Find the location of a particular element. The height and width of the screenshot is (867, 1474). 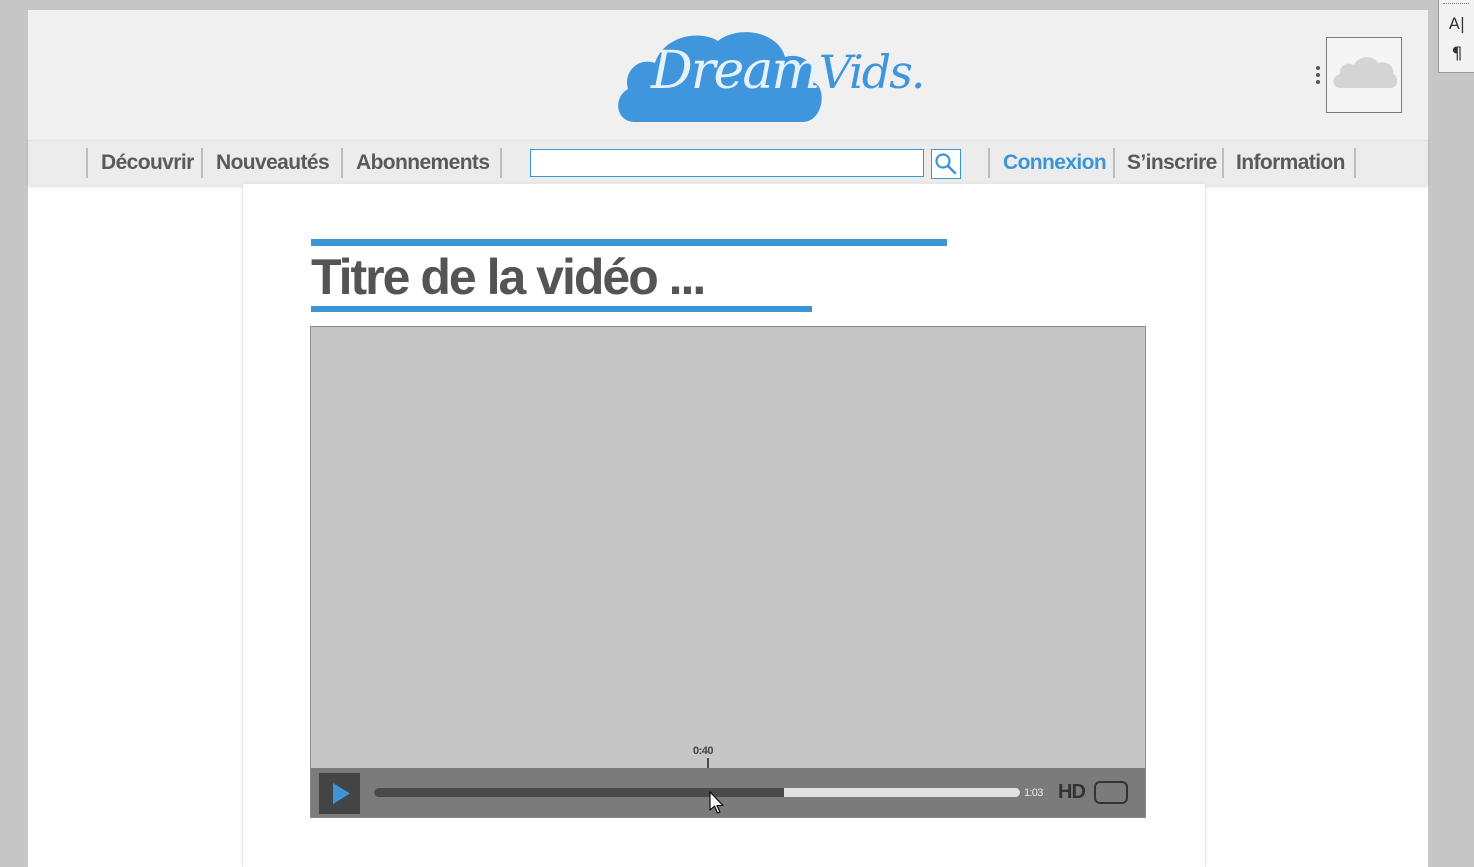

current-time-label: 0:40 is located at coordinates (703, 751).